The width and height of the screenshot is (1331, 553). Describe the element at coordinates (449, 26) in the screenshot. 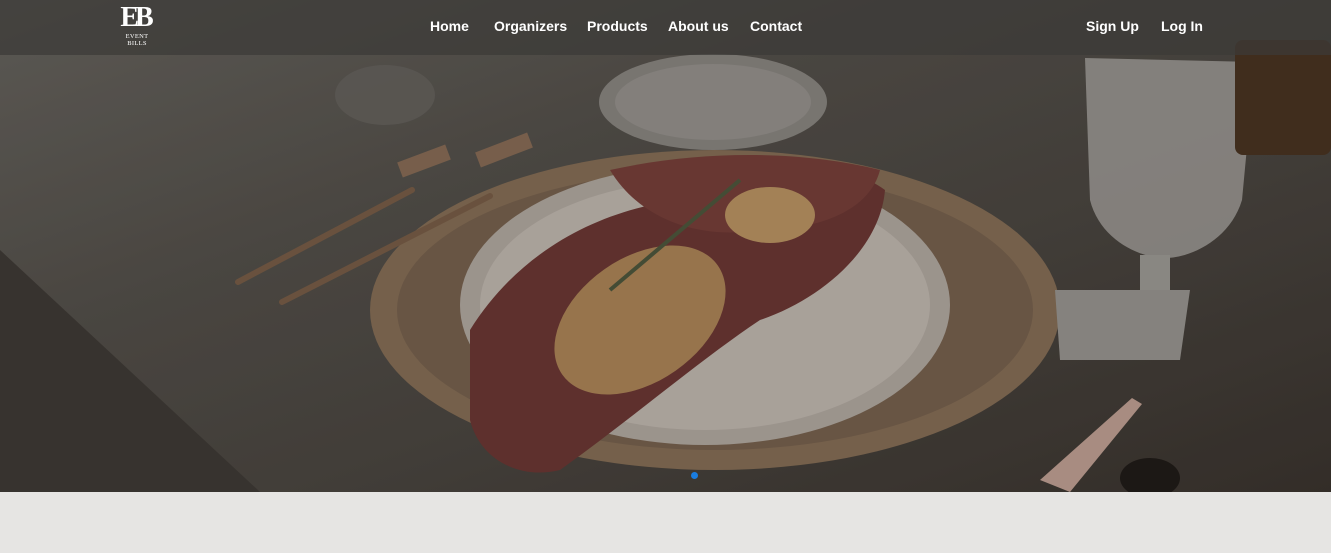

I see `nav-home: Home` at that location.